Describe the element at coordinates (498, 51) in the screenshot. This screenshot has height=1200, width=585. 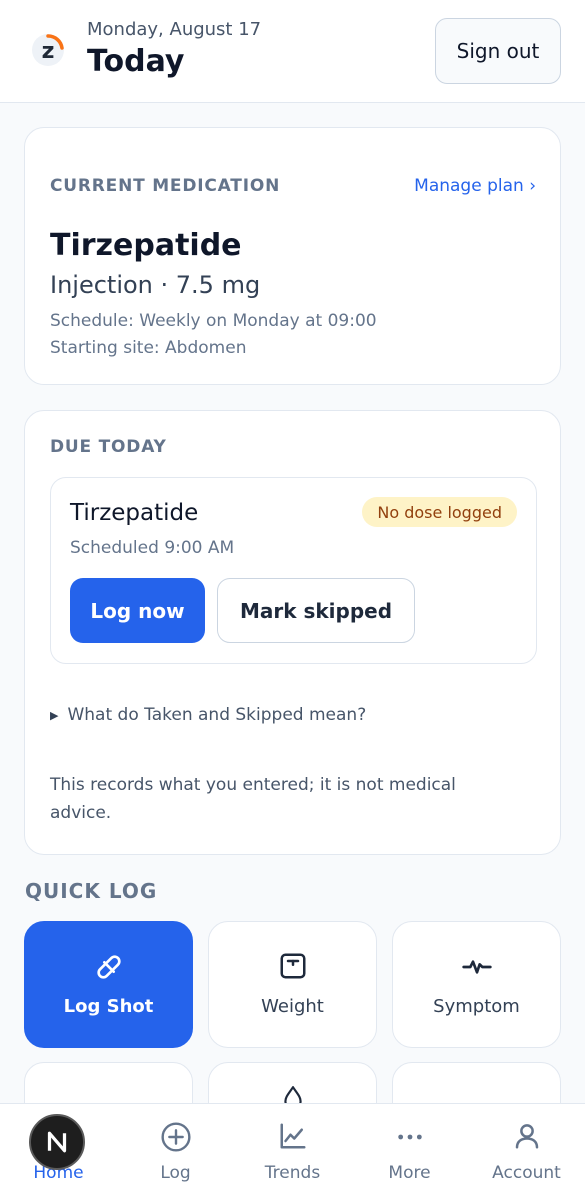
I see `sign-out-button: Sign out` at that location.